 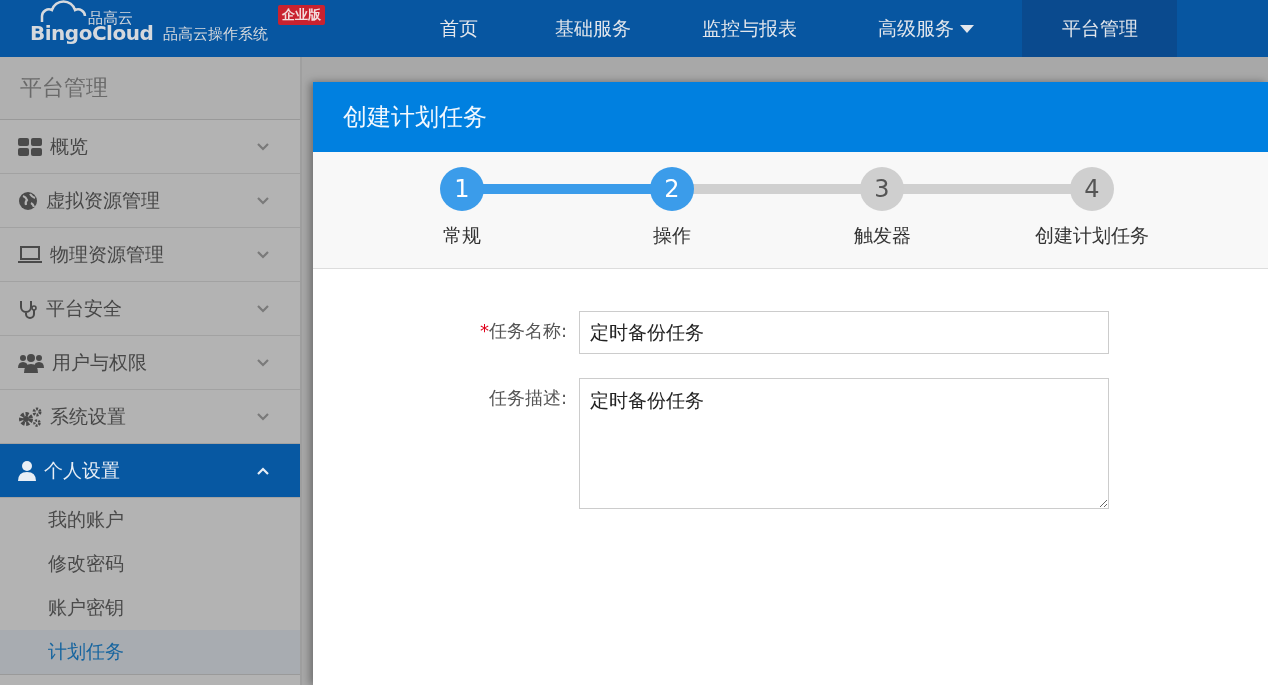 I want to click on globe-icon, so click(x=28, y=200).